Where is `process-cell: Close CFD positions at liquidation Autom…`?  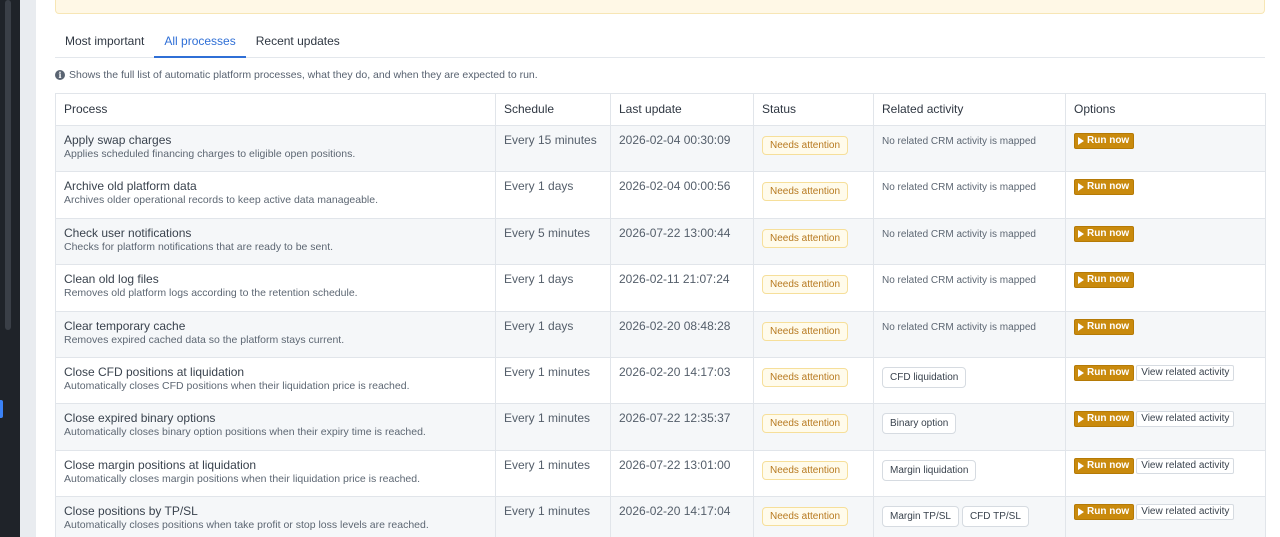
process-cell: Close CFD positions at liquidation Autom… is located at coordinates (275, 380).